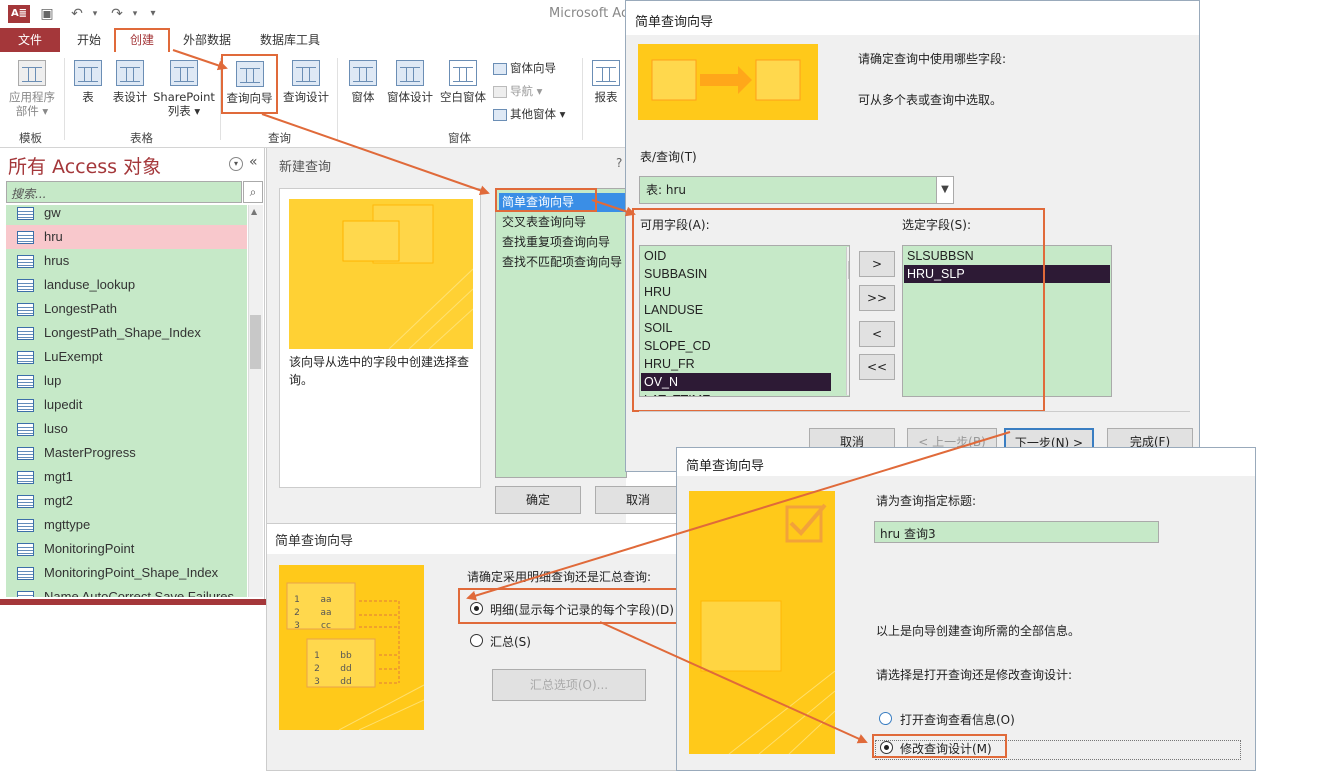 The width and height of the screenshot is (1343, 771). I want to click on undo-icon: ↶, so click(77, 14).